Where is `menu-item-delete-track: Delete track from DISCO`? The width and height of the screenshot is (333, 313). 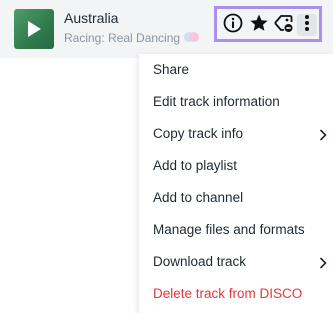
menu-item-delete-track: Delete track from DISCO is located at coordinates (236, 294).